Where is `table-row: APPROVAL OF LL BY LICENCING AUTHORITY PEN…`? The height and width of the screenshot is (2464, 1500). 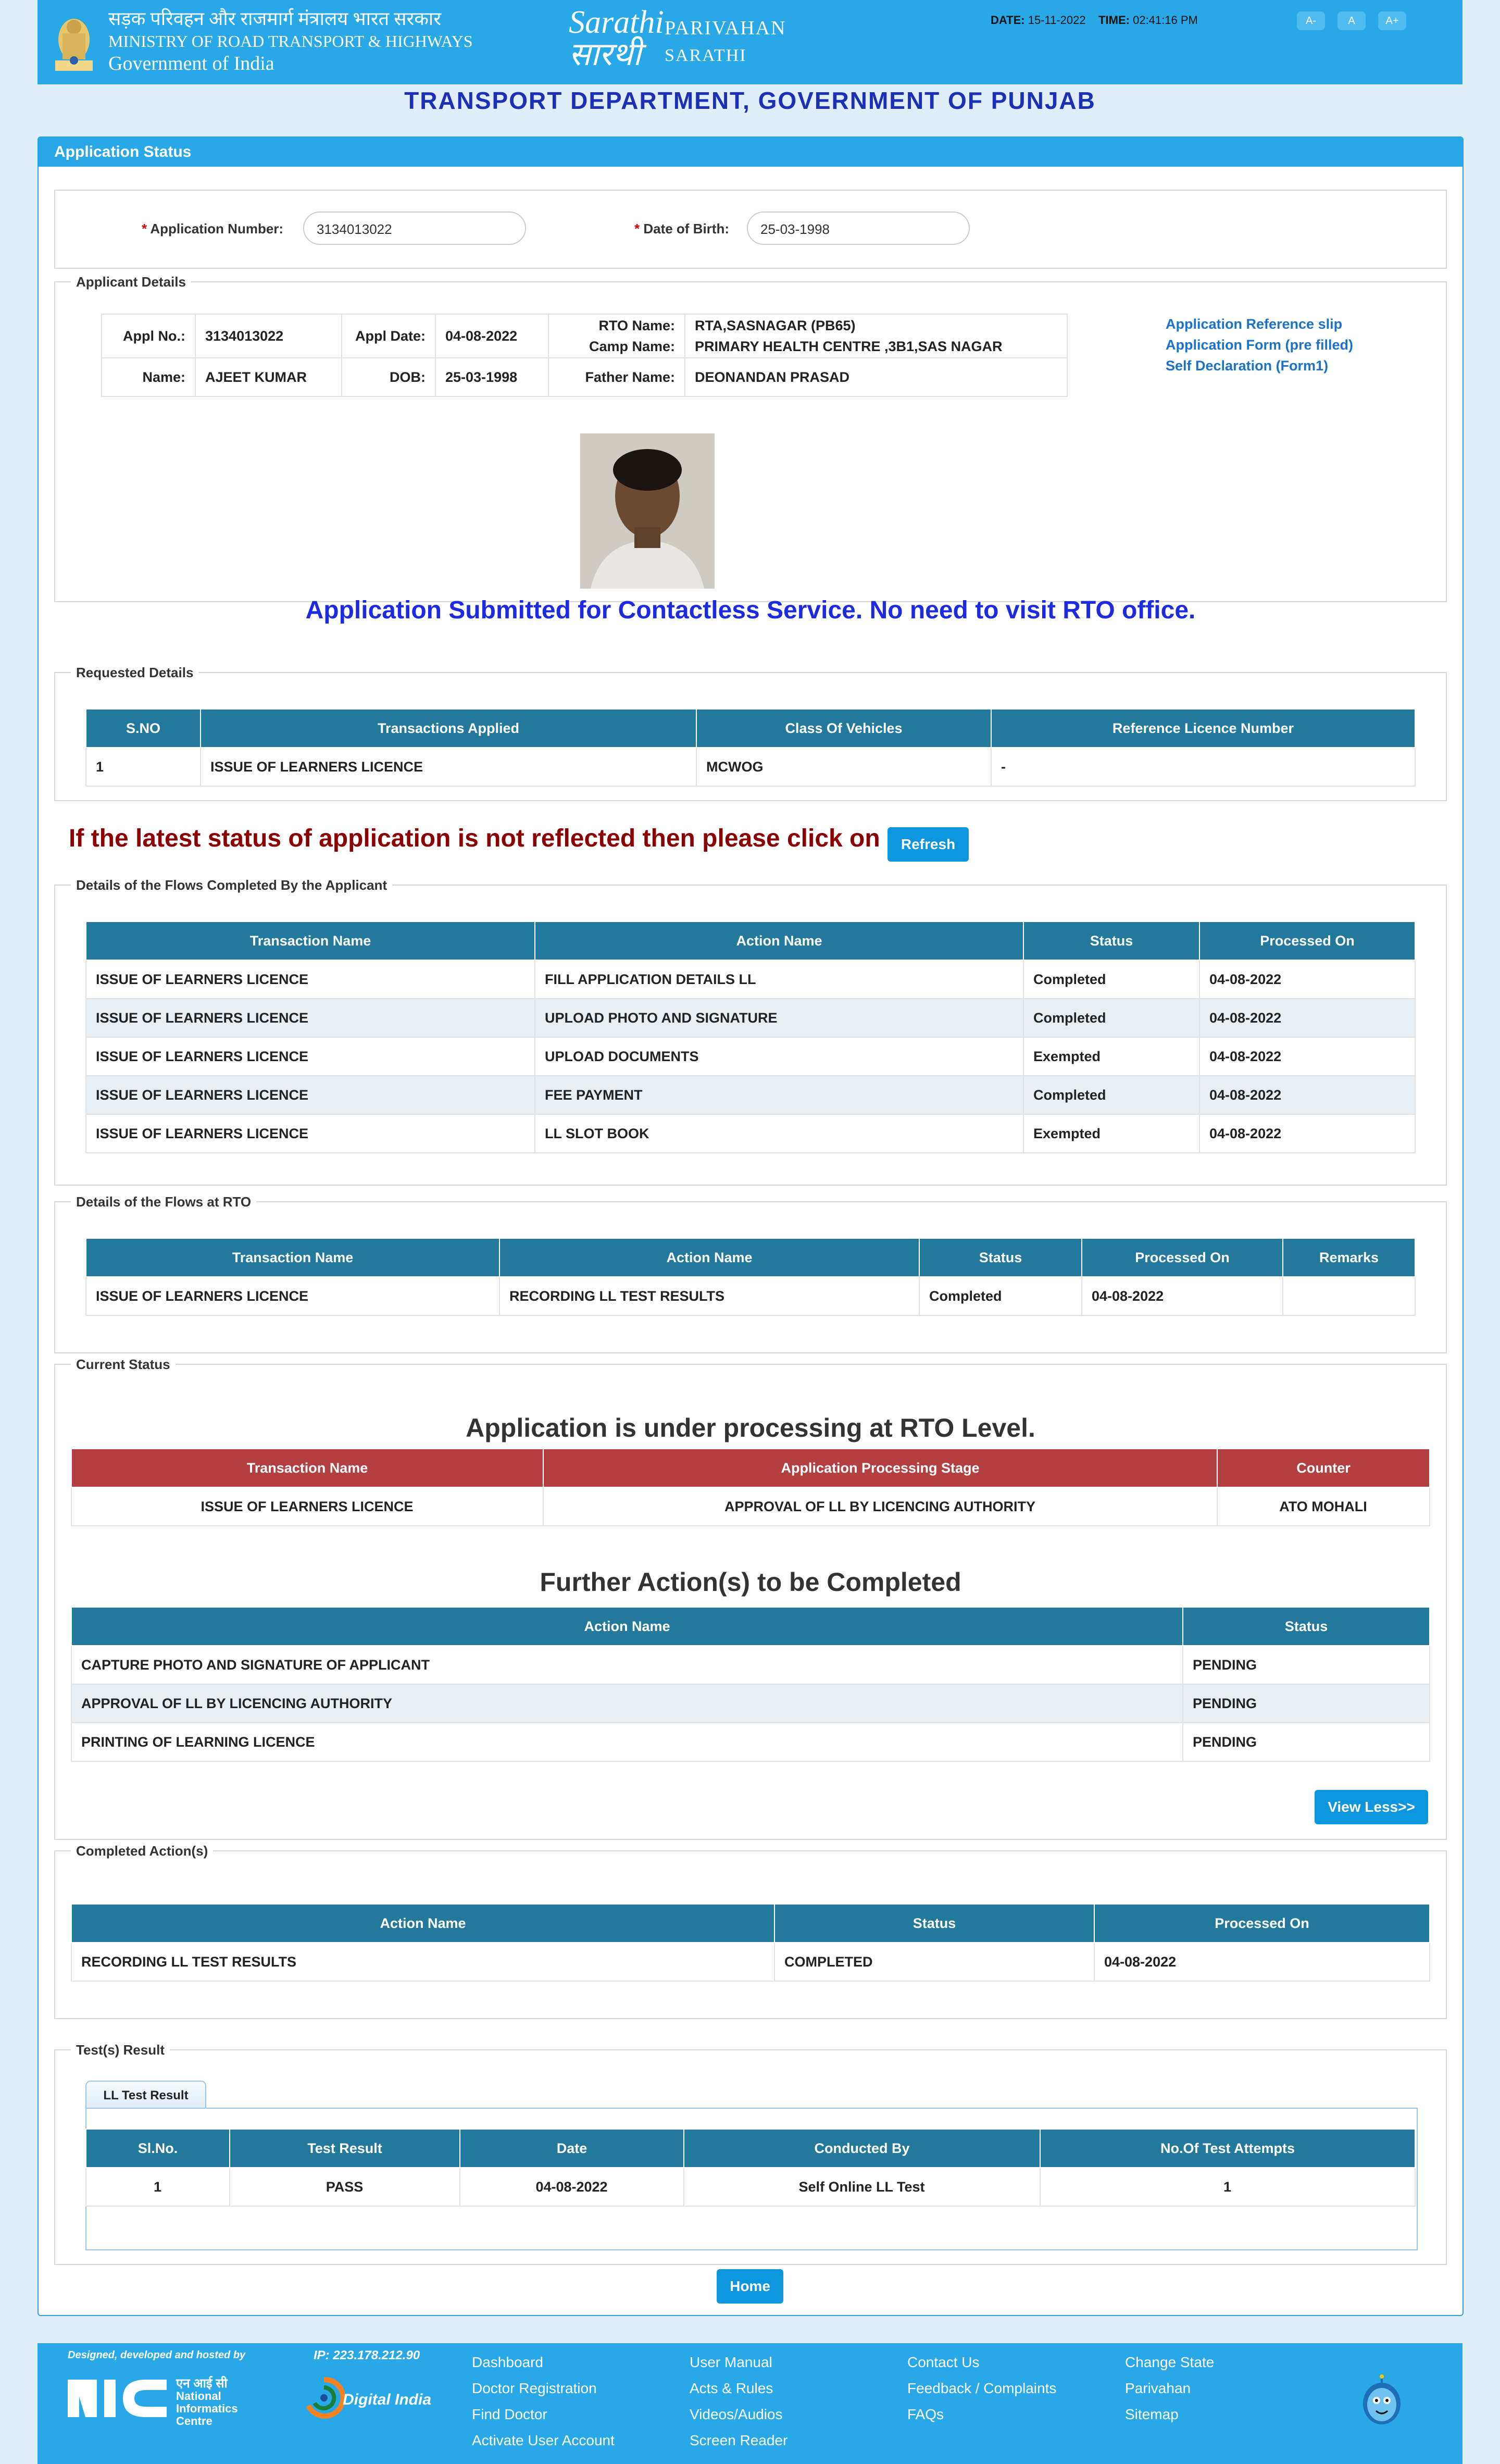 table-row: APPROVAL OF LL BY LICENCING AUTHORITY PEN… is located at coordinates (751, 1703).